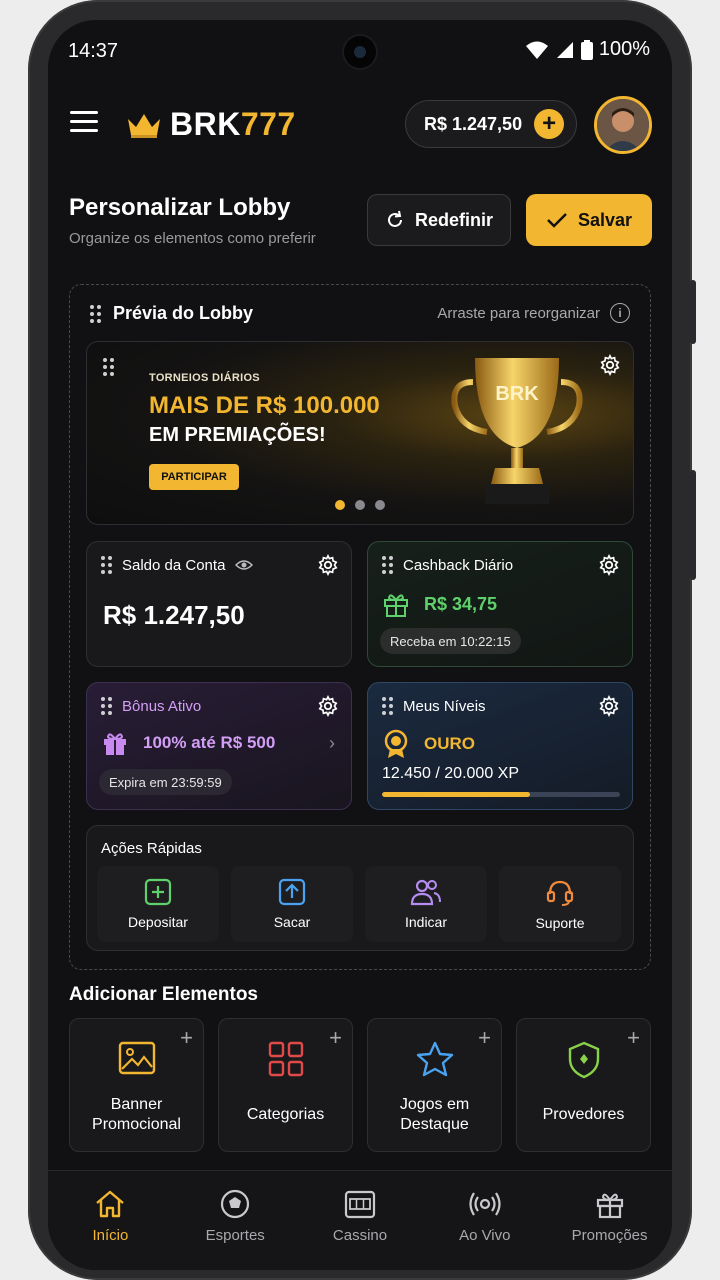 This screenshot has height=1280, width=720. I want to click on nav-label-live: Ao Vivo, so click(485, 1235).